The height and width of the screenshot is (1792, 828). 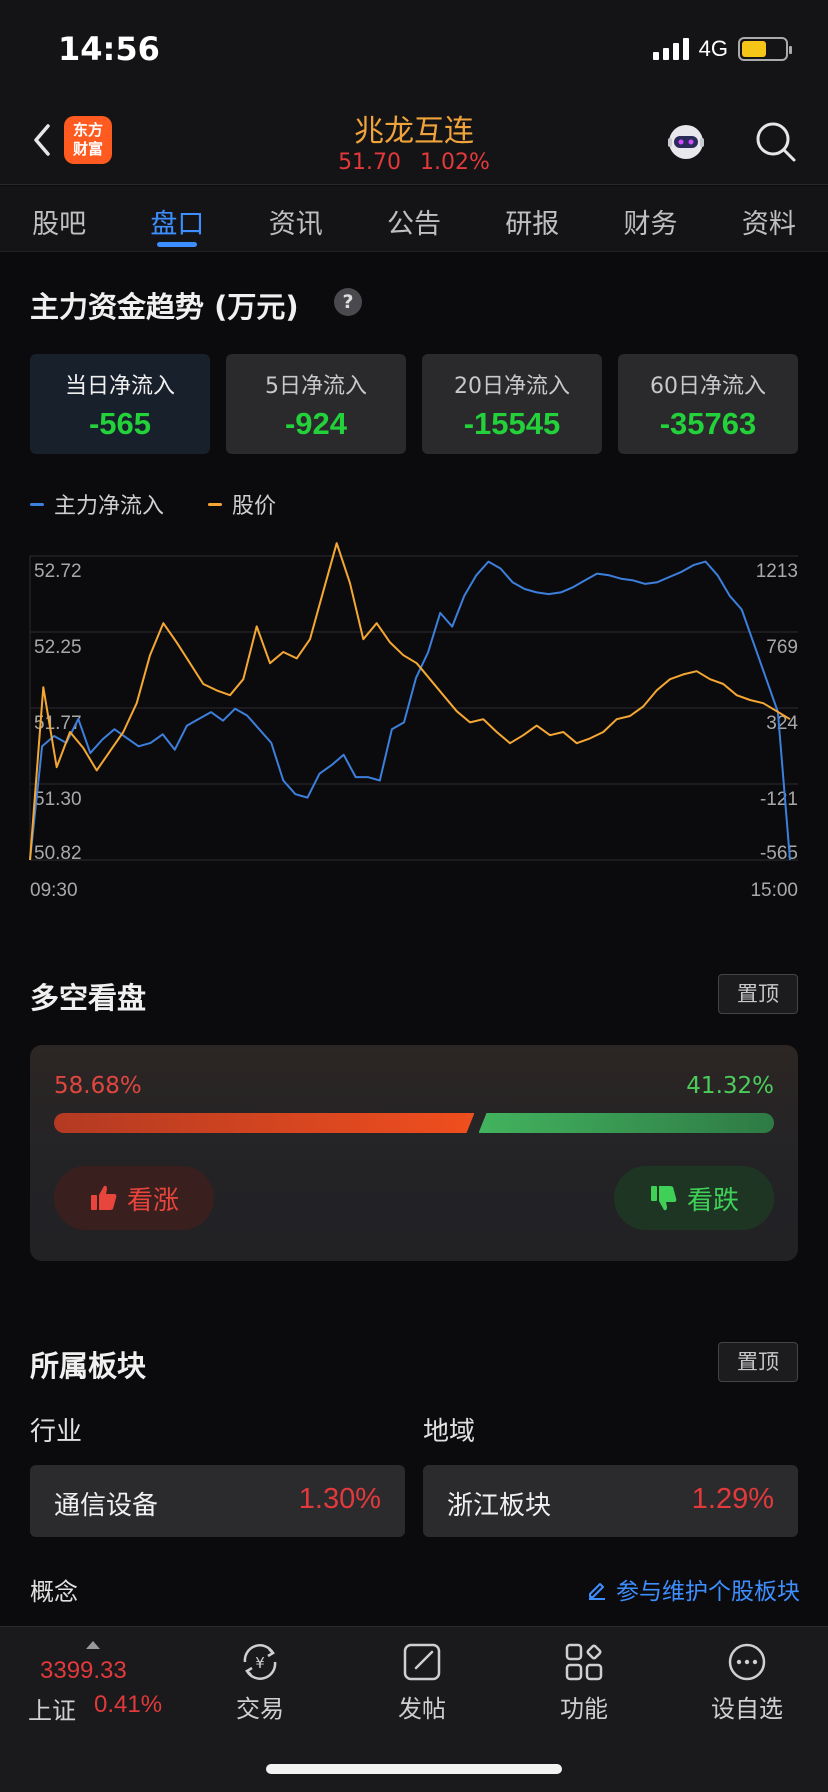 What do you see at coordinates (708, 404) in the screenshot?
I see `flow-card-60d: 60日净流入 -35763` at bounding box center [708, 404].